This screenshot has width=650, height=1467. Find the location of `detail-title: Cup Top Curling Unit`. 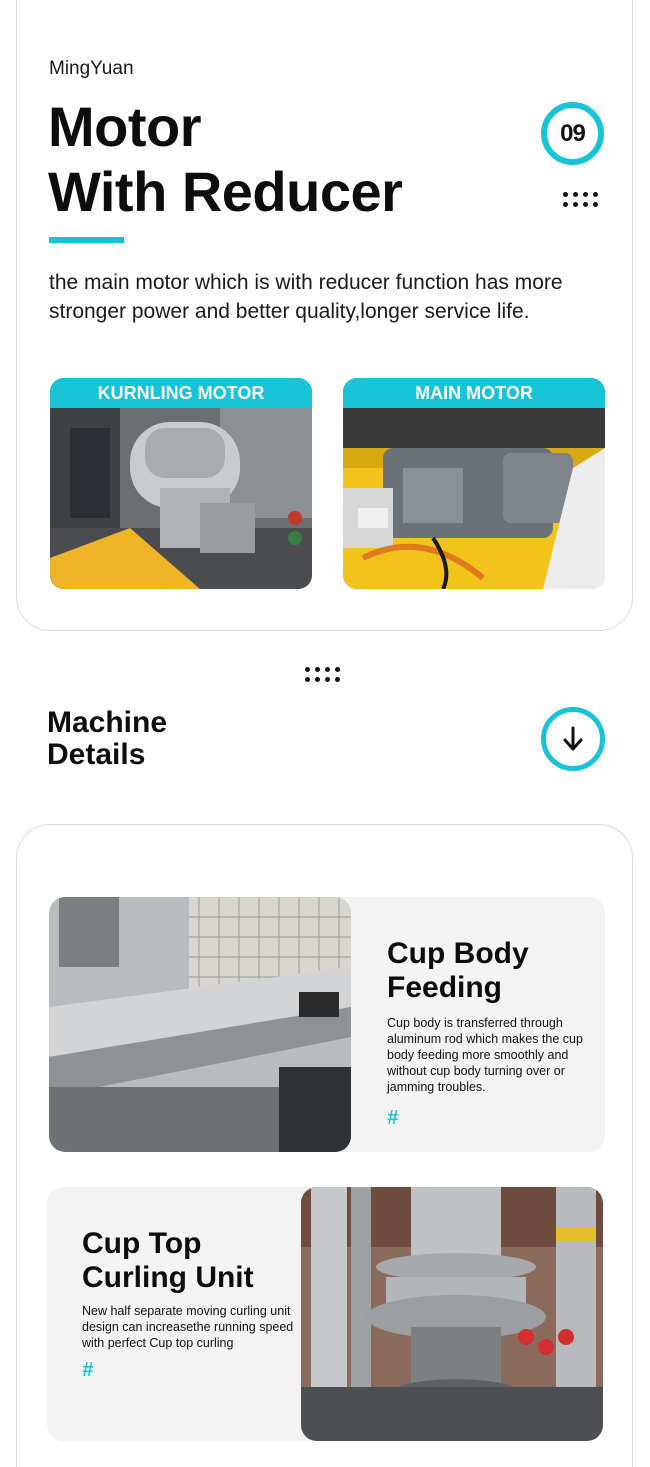

detail-title: Cup Top Curling Unit is located at coordinates (168, 1261).